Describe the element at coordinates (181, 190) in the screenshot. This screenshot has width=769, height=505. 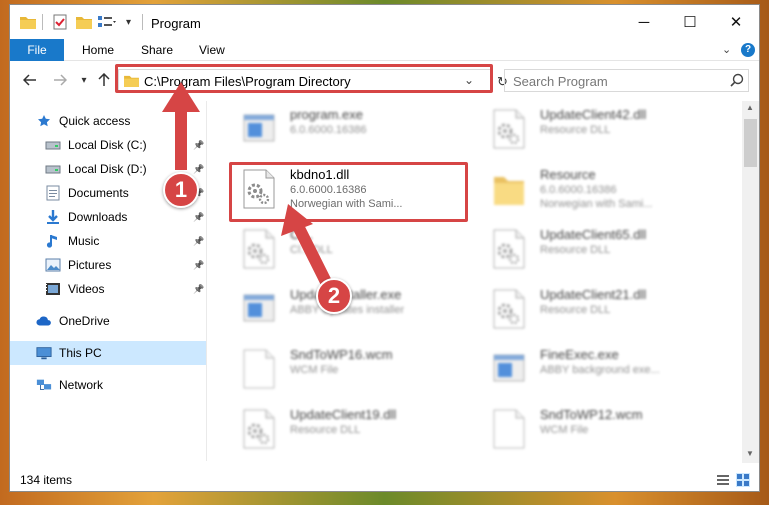
I see `step-1-marker: 1` at that location.